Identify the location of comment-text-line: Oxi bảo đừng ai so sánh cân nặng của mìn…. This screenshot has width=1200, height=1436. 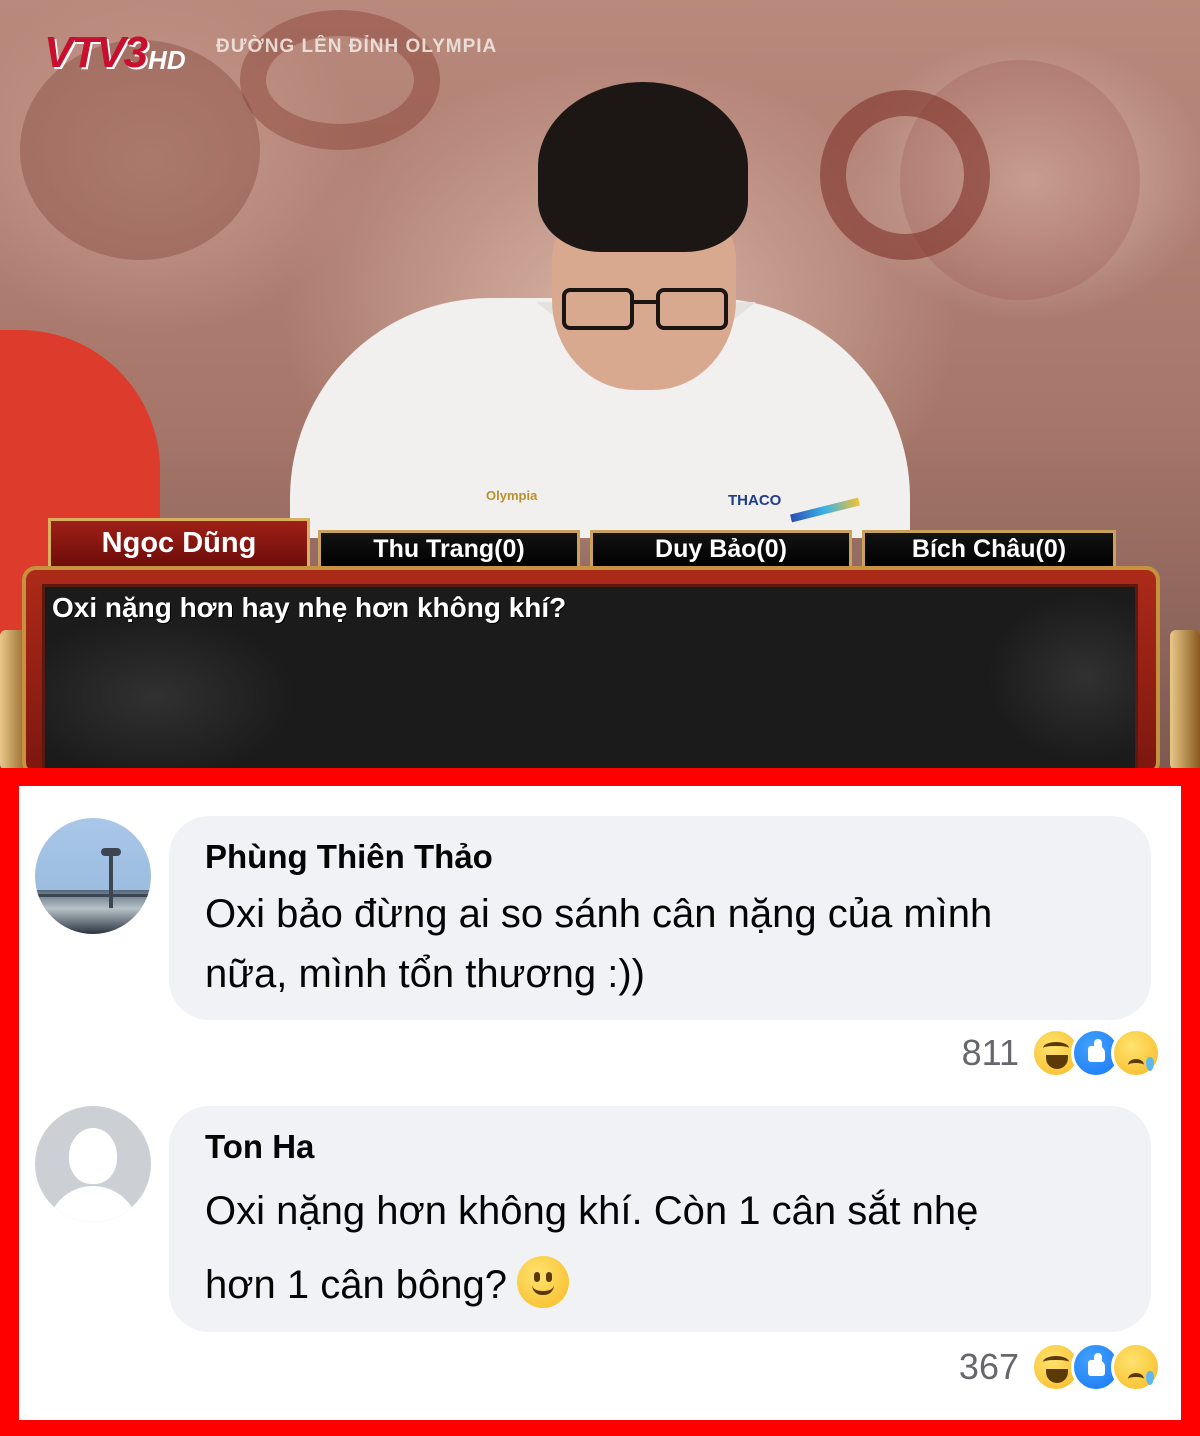
(599, 914).